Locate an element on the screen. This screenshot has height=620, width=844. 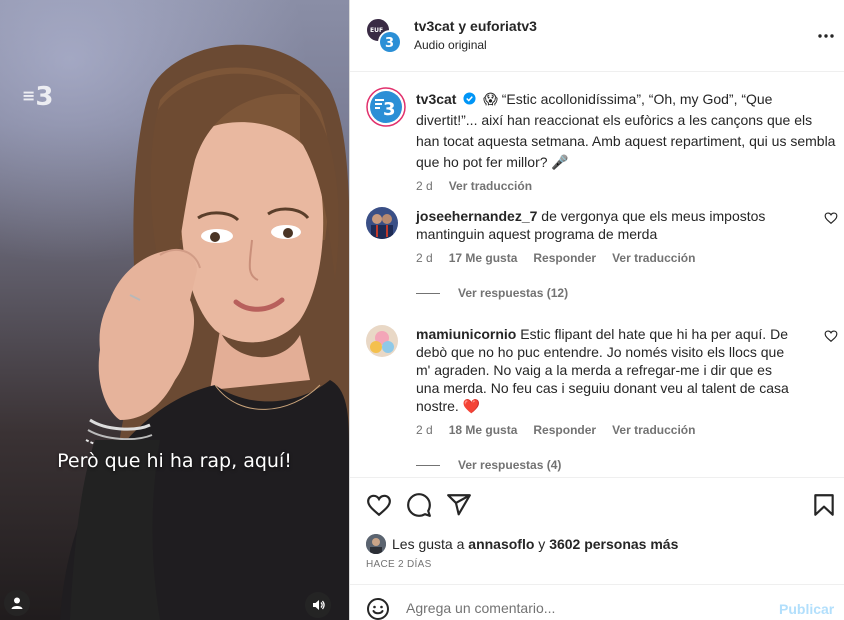
tv3cat-avatar: 3 is located at coordinates (390, 42).